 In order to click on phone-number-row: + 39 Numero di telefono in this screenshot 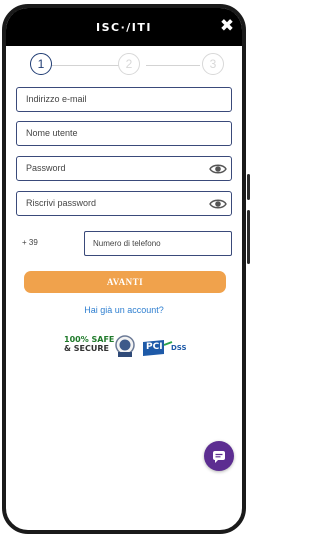, I will do `click(124, 243)`.